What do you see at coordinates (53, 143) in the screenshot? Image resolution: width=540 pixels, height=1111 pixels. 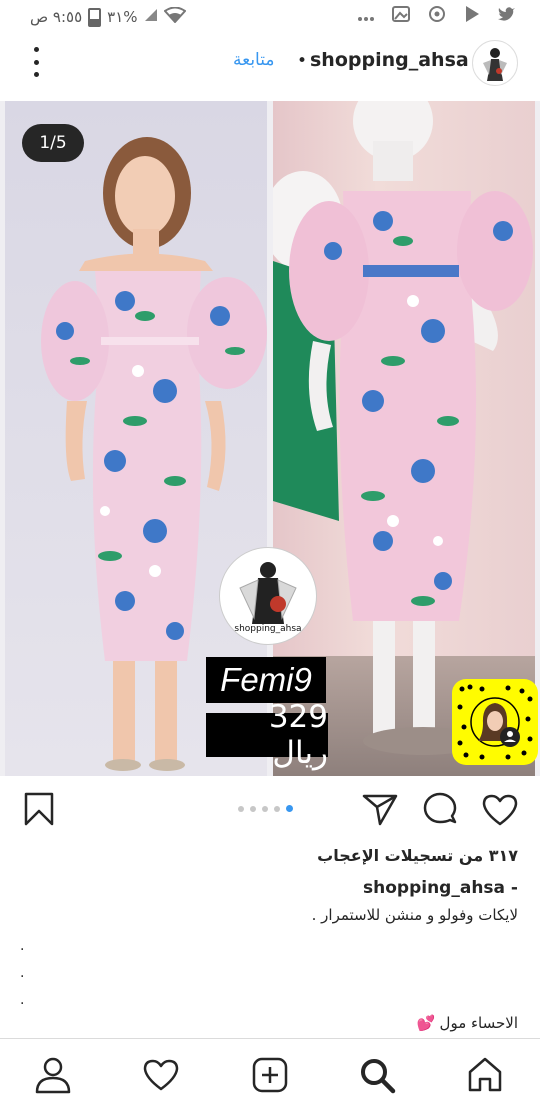 I see `carousel-counter: 1/5` at bounding box center [53, 143].